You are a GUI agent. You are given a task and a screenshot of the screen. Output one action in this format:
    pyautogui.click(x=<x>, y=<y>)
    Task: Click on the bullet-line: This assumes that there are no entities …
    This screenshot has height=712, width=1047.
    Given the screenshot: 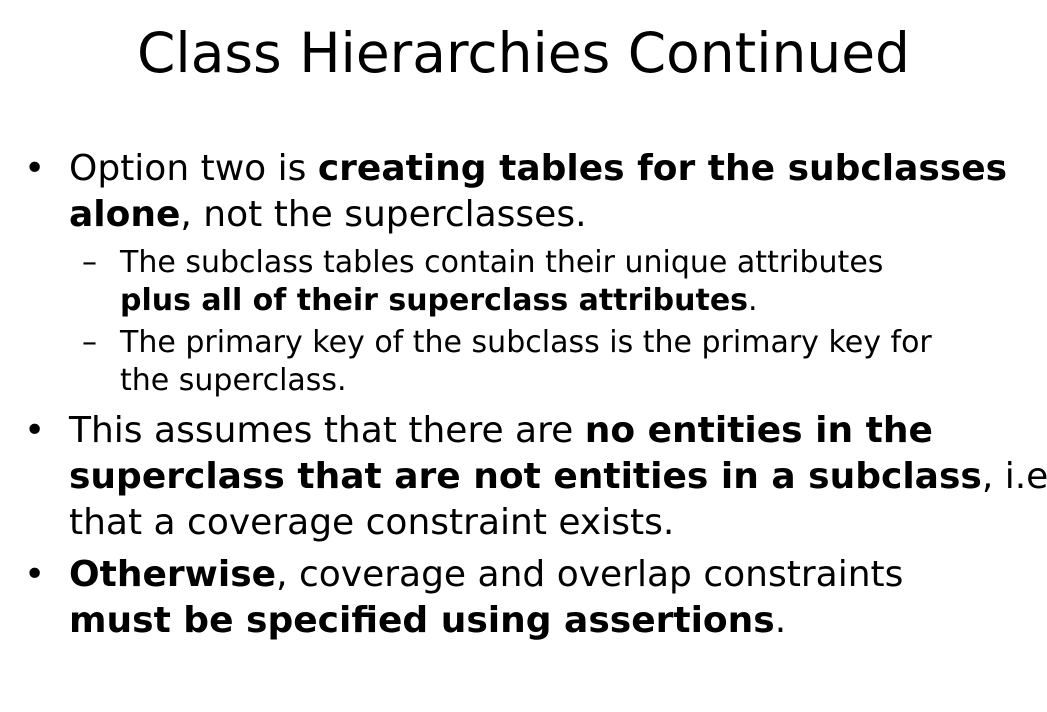 What is the action you would take?
    pyautogui.click(x=551, y=431)
    